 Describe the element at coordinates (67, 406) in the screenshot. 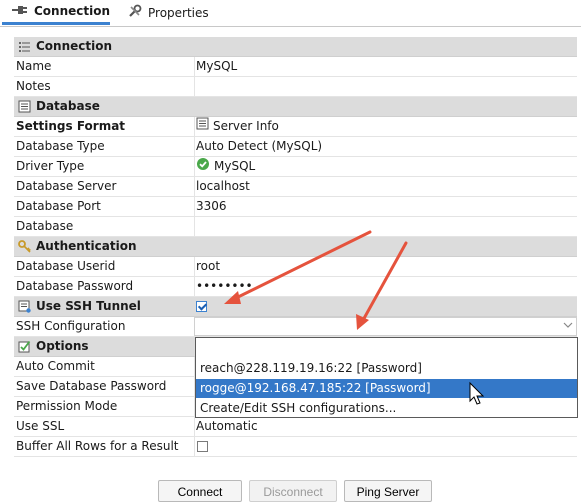

I see `permission-mode-label: Permission Mode` at that location.